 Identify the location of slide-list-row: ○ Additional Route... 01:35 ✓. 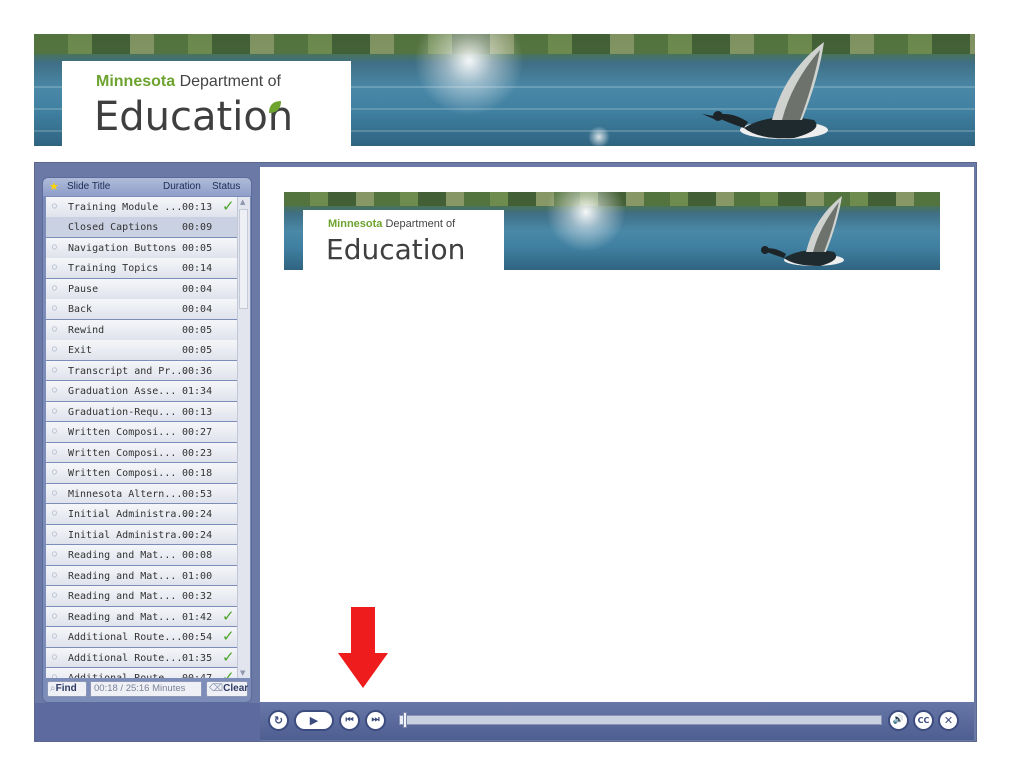
(141, 657).